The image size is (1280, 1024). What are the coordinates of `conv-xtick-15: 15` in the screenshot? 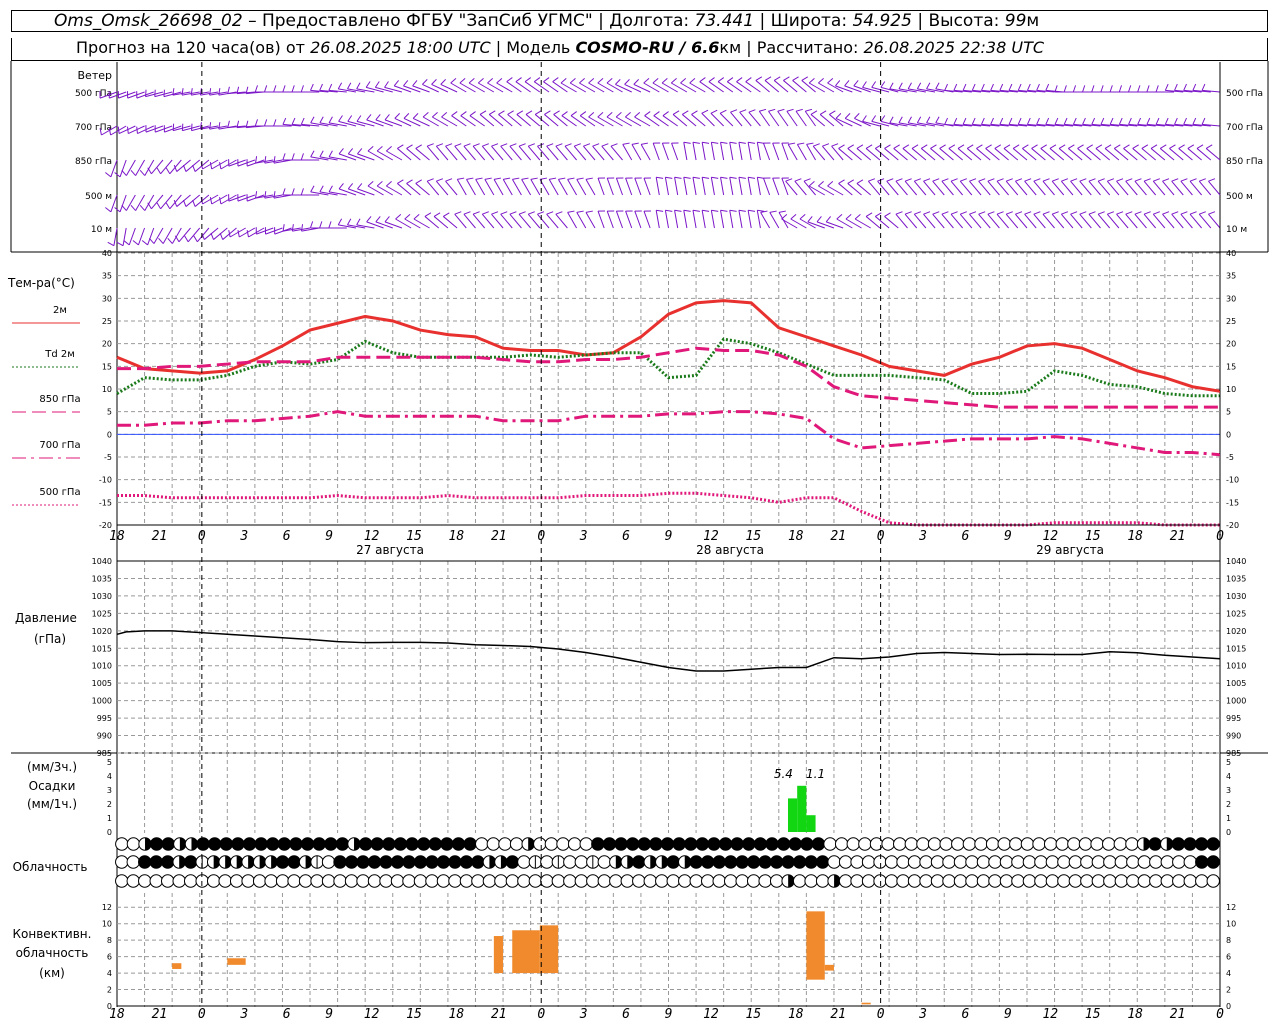 It's located at (754, 1014).